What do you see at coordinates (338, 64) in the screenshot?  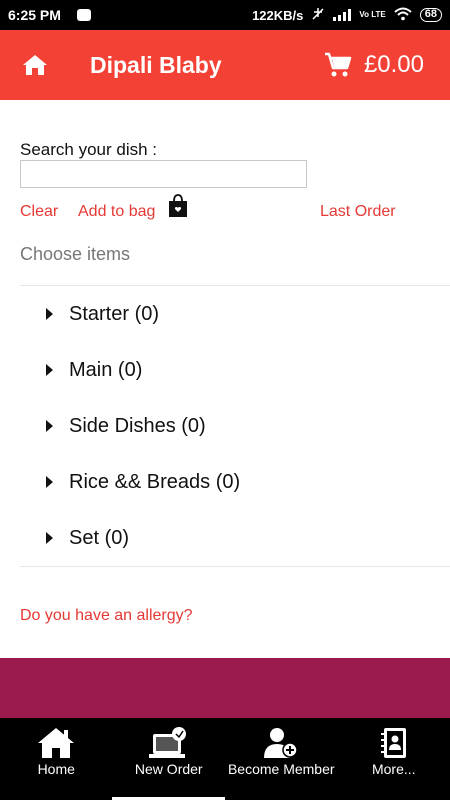 I see `cart-icon` at bounding box center [338, 64].